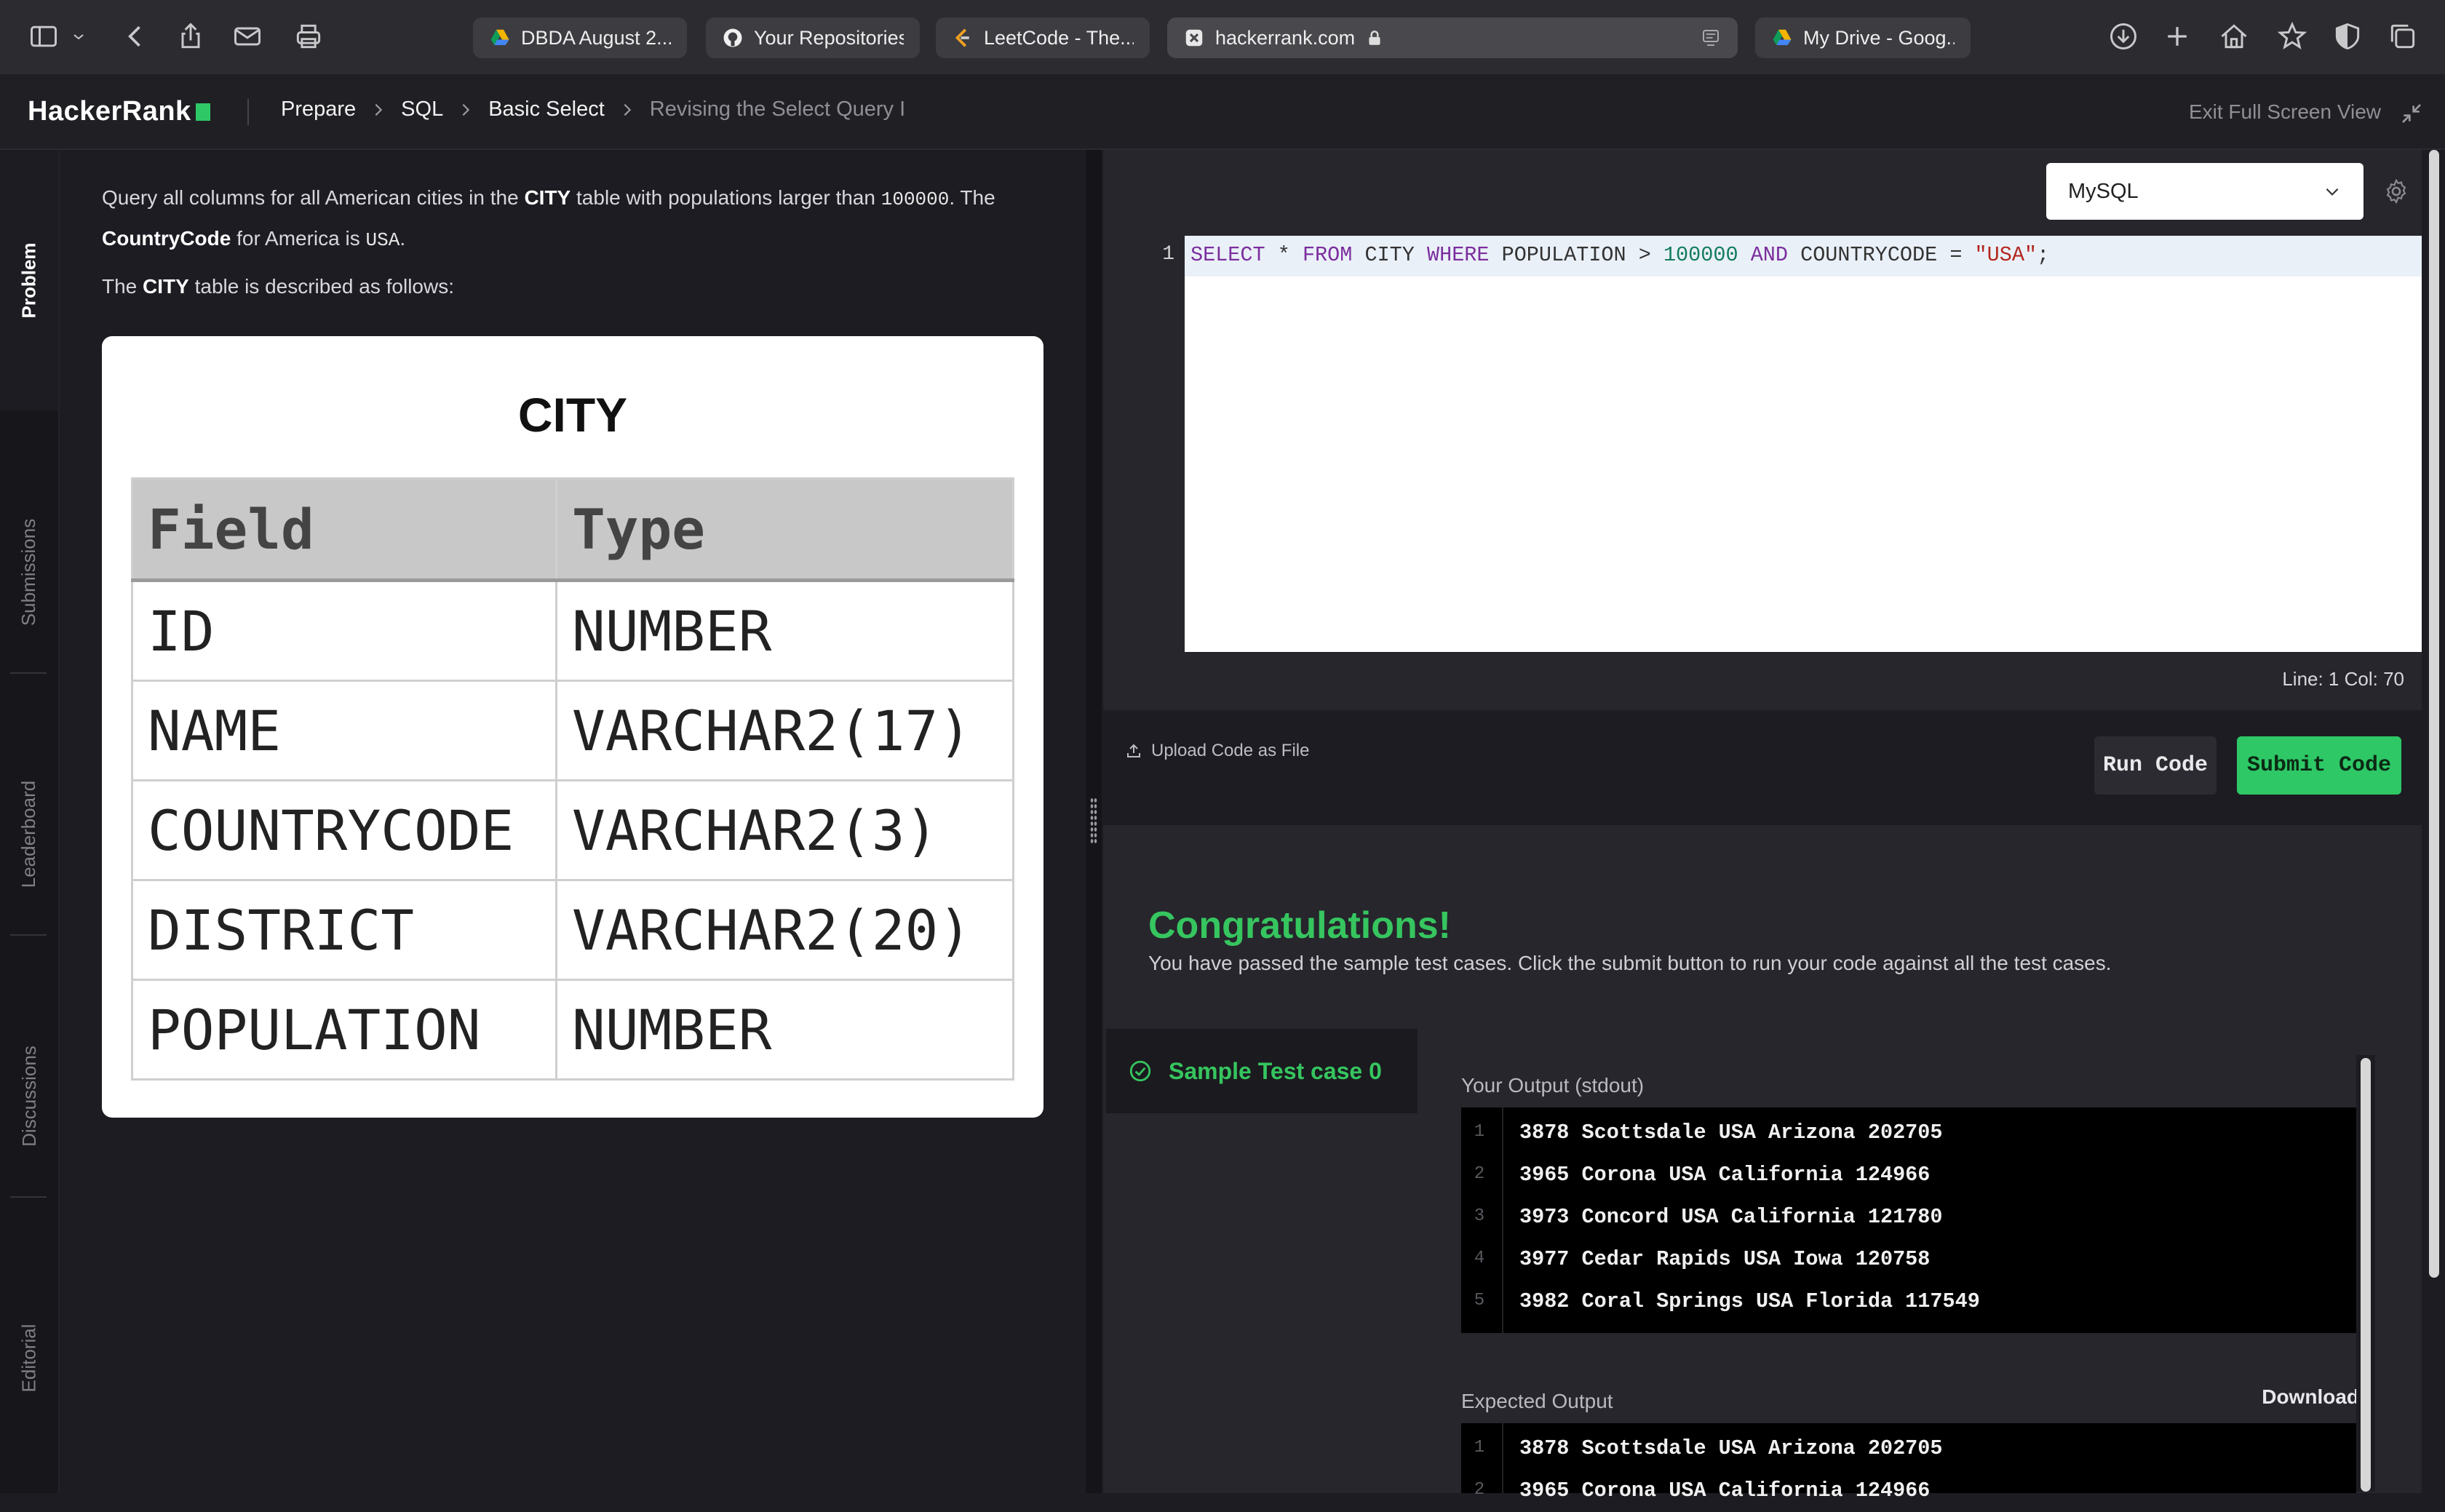  Describe the element at coordinates (2205, 192) in the screenshot. I see `language-select: MySQL` at that location.